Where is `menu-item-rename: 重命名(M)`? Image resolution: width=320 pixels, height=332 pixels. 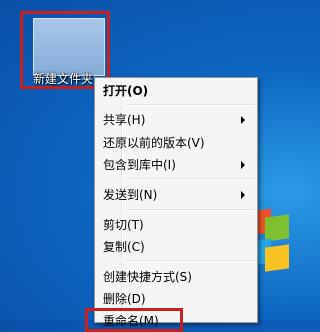 menu-item-rename: 重命名(M) is located at coordinates (170, 320).